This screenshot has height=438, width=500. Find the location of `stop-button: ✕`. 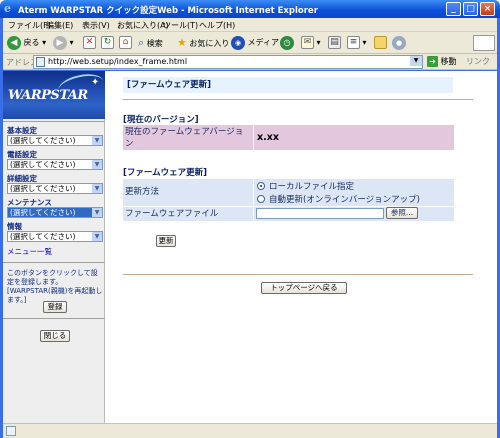

stop-button: ✕ is located at coordinates (89, 43).